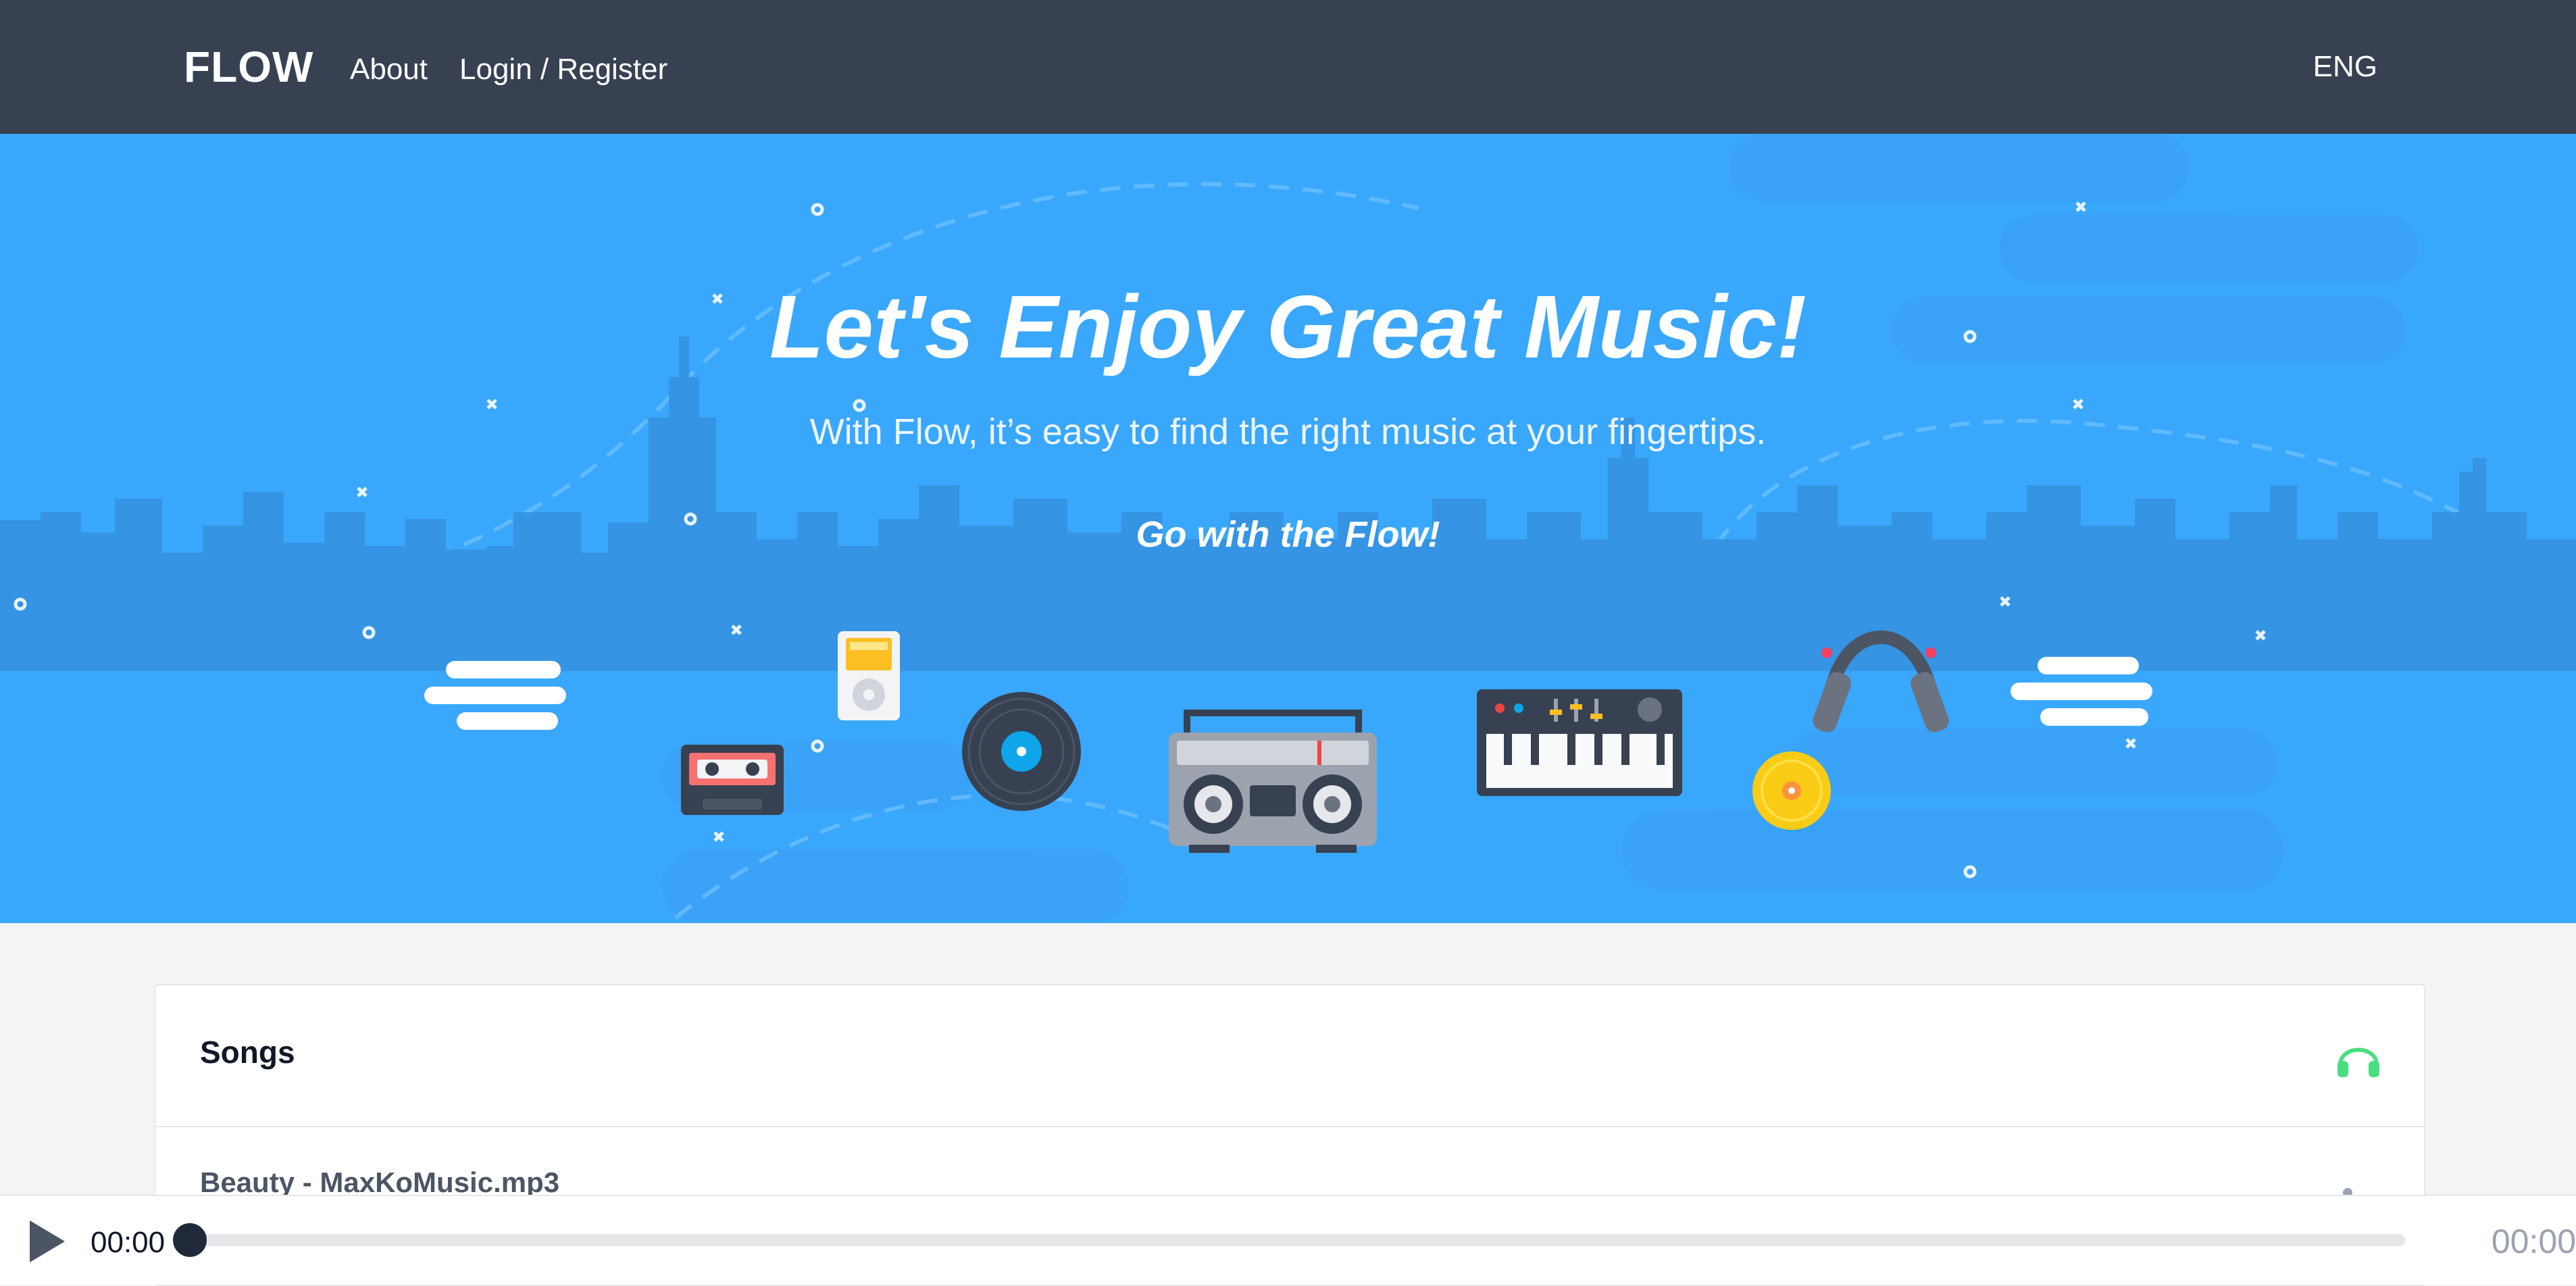 This screenshot has height=1286, width=2576. What do you see at coordinates (1273, 781) in the screenshot?
I see `boombox-icon` at bounding box center [1273, 781].